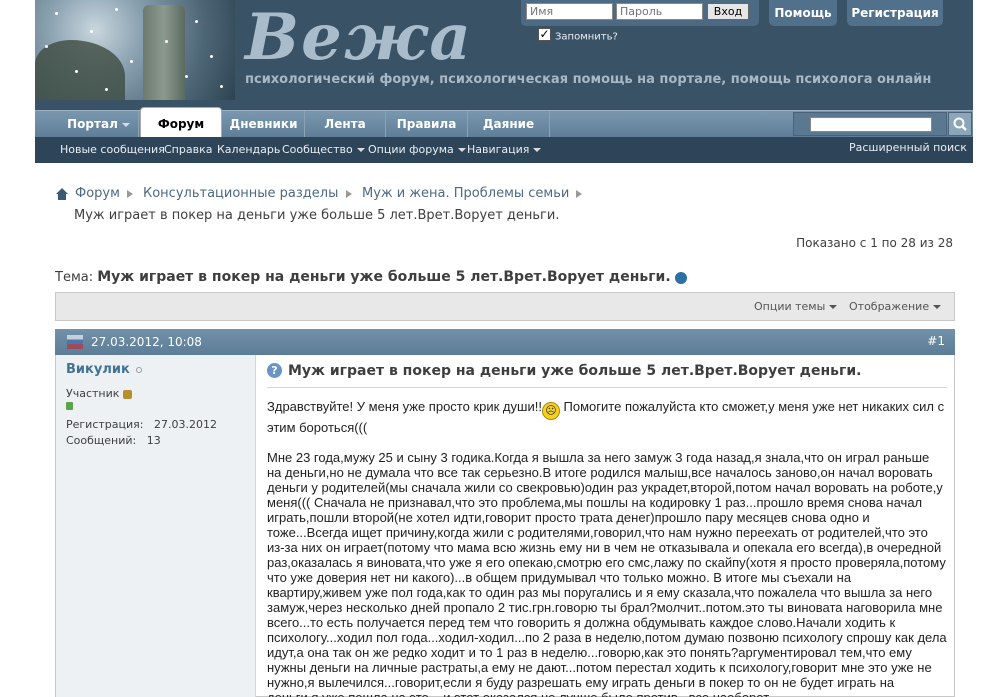 This screenshot has width=1008, height=697. What do you see at coordinates (465, 193) in the screenshot?
I see `breadcrumb-family: Муж и жена. Проблемы семьи` at bounding box center [465, 193].